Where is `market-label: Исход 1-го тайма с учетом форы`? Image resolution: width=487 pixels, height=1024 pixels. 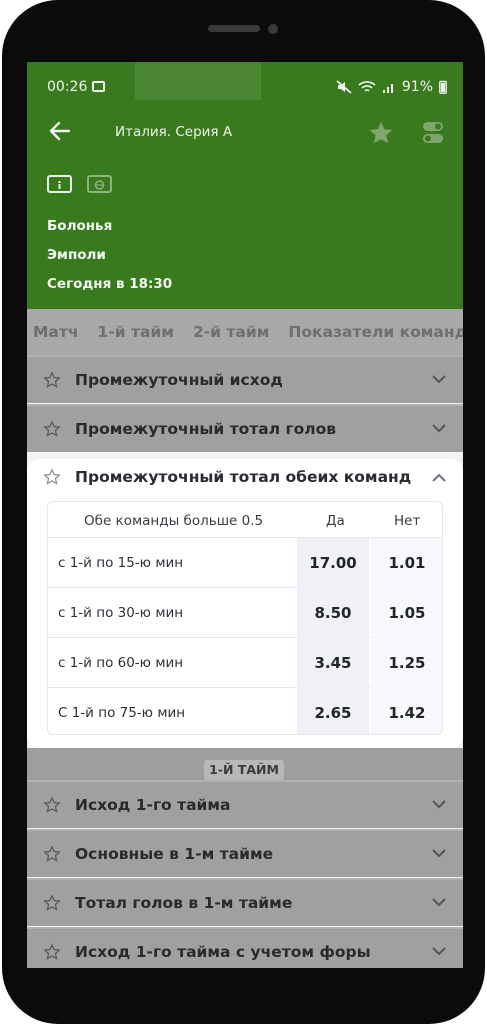 market-label: Исход 1-го тайма с учетом форы is located at coordinates (223, 952).